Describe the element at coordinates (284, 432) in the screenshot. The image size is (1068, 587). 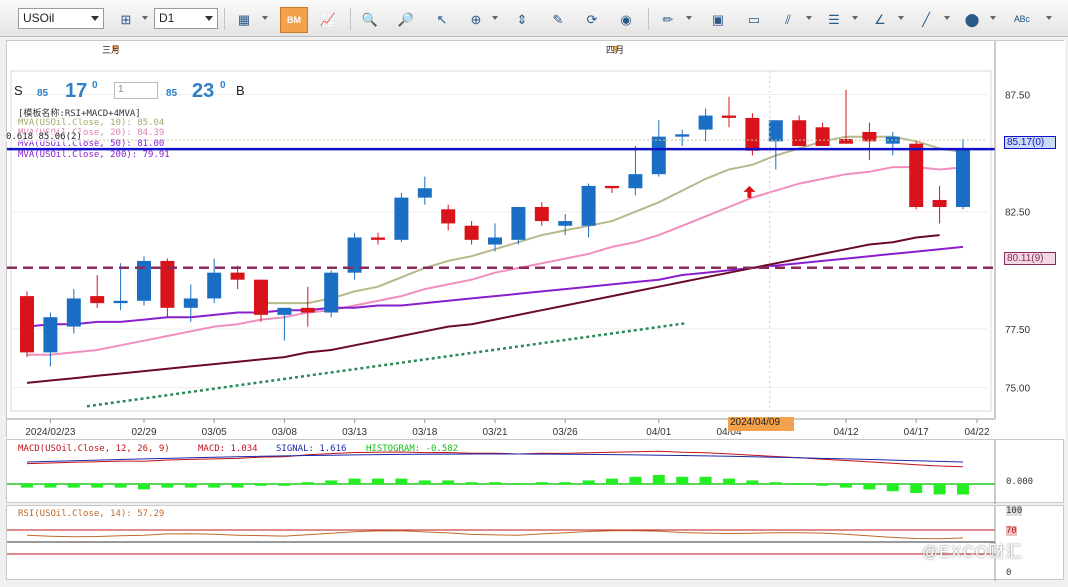
I see `x-tick-label: 03/08` at that location.